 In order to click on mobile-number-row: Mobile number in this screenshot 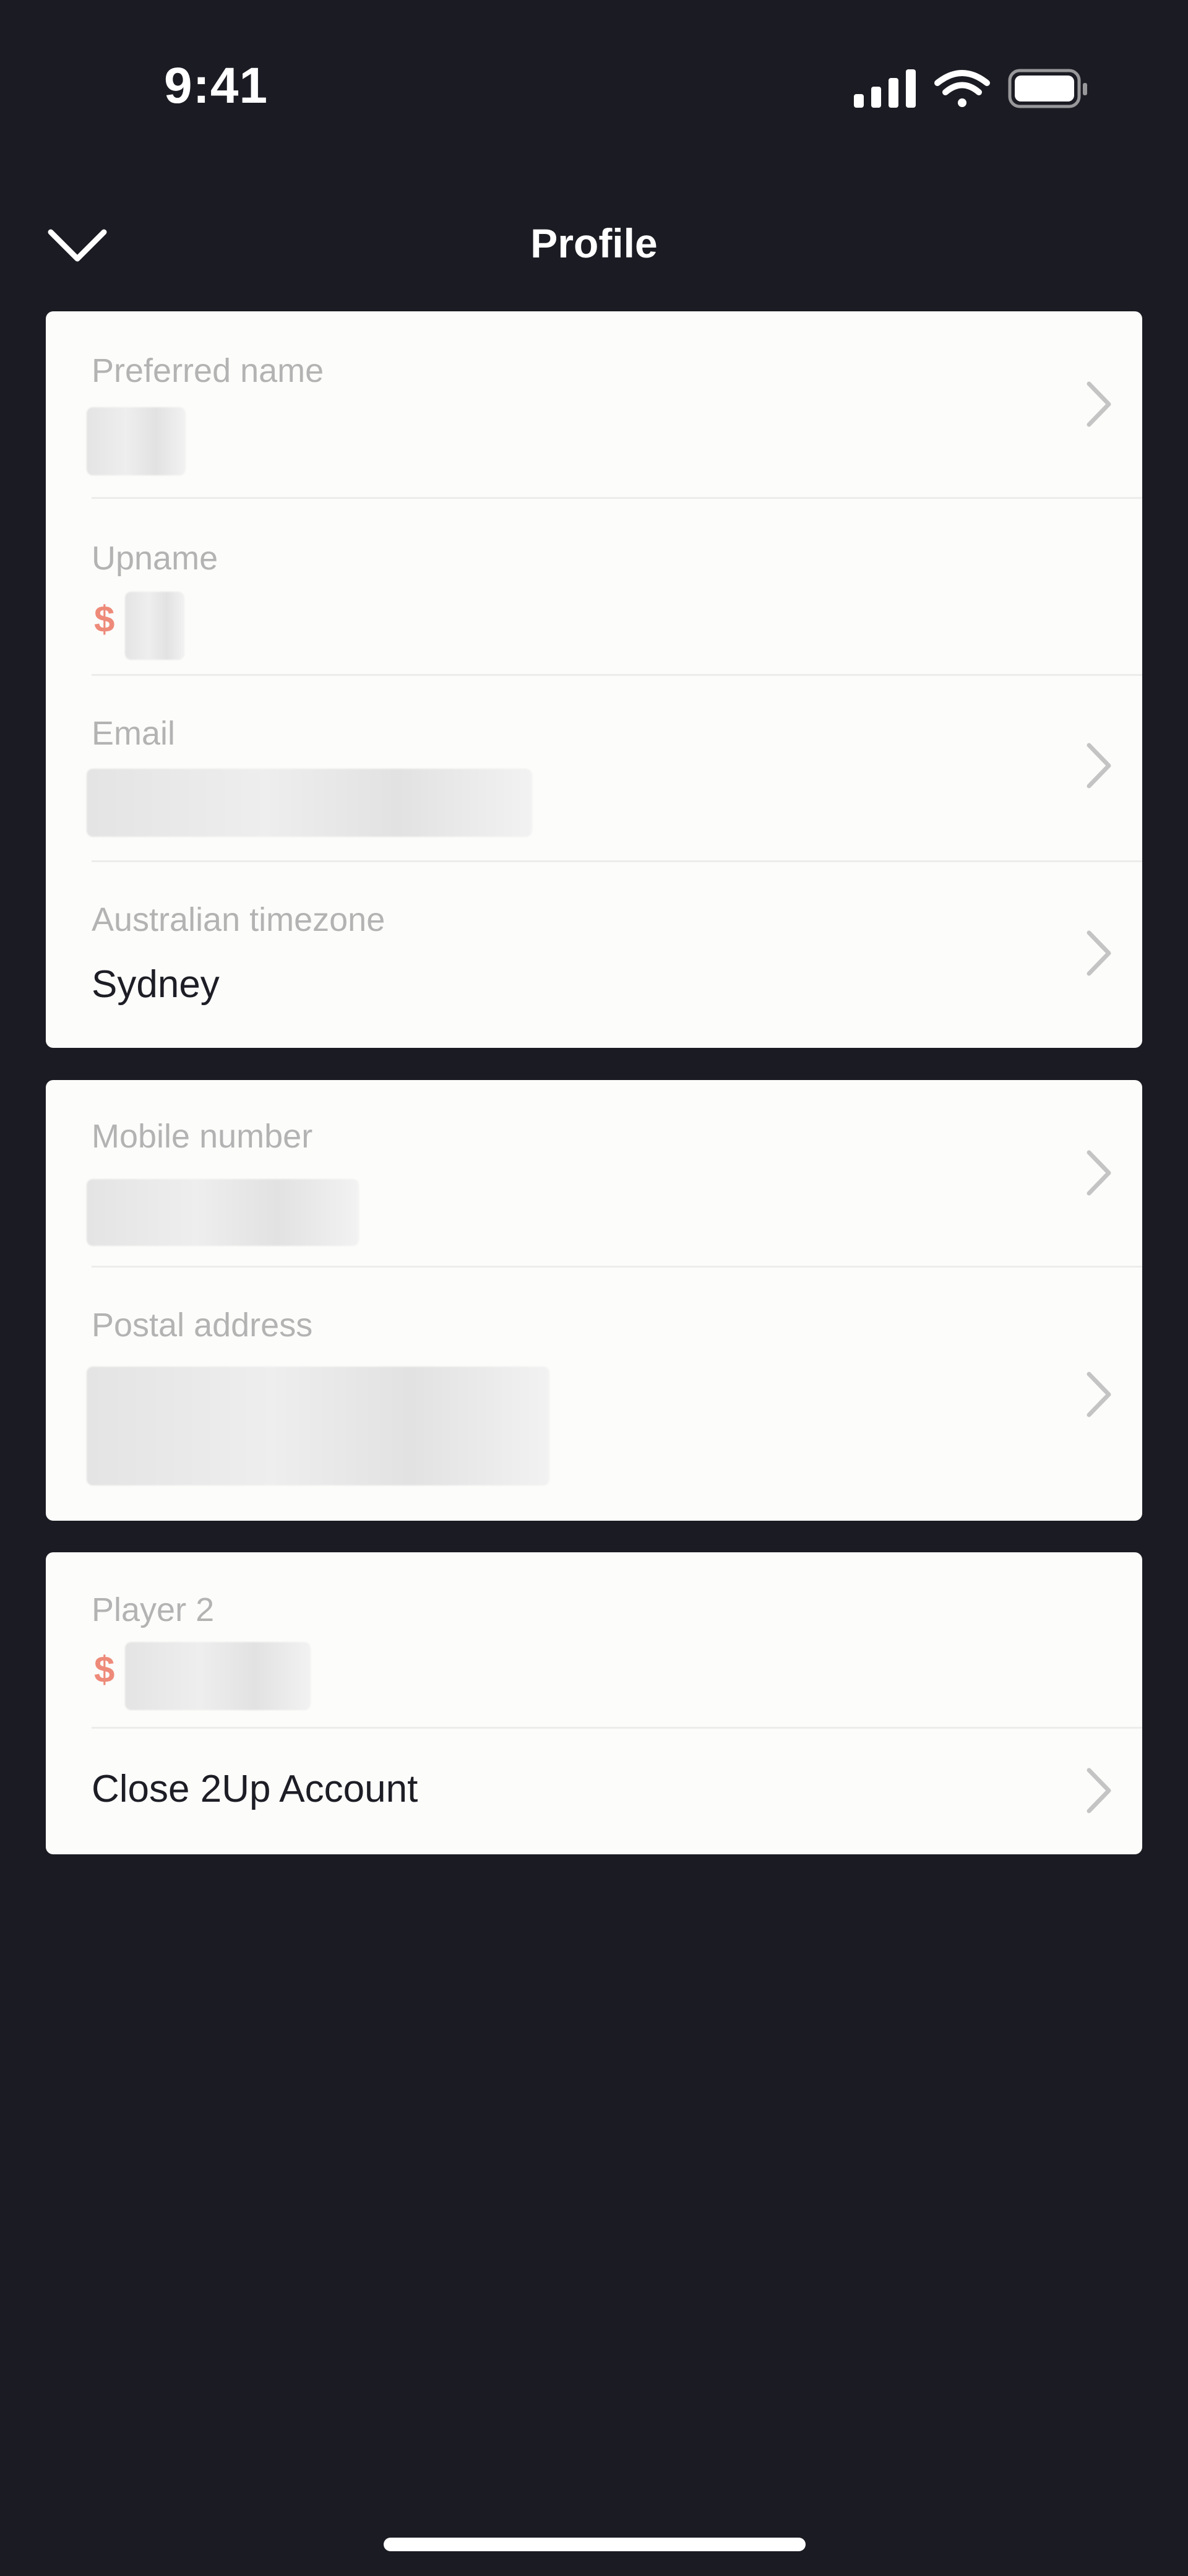, I will do `click(594, 1174)`.